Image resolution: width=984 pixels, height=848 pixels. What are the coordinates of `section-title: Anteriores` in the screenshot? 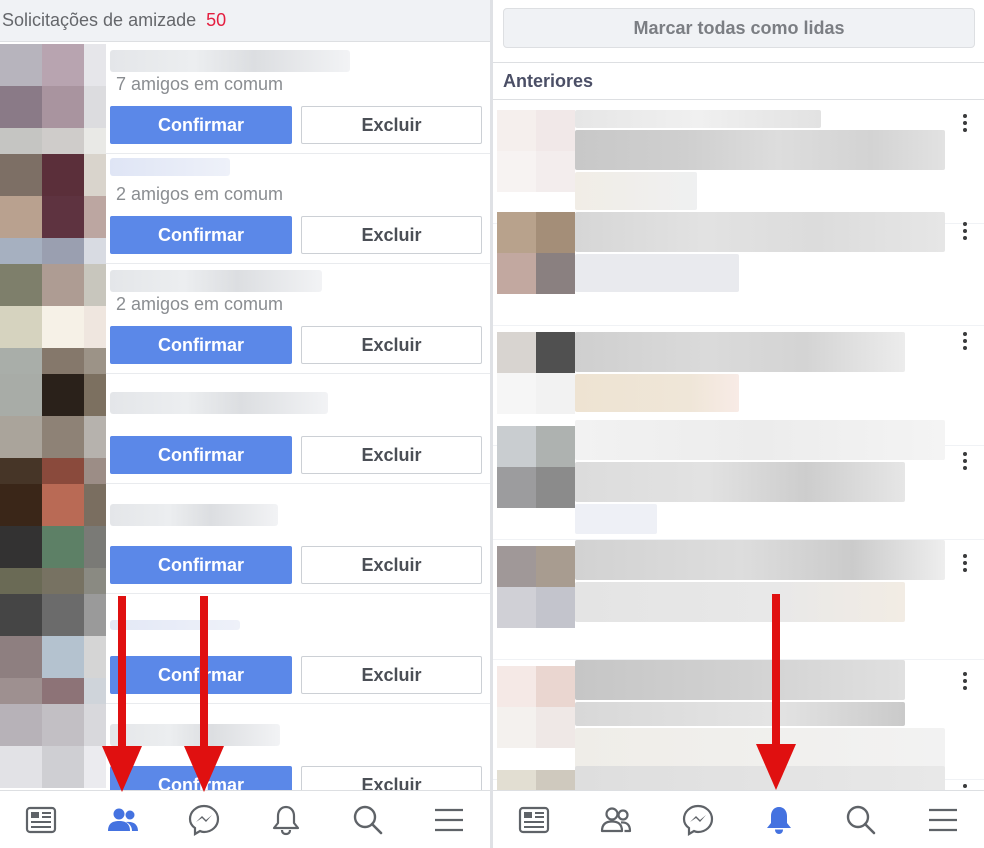 It's located at (738, 81).